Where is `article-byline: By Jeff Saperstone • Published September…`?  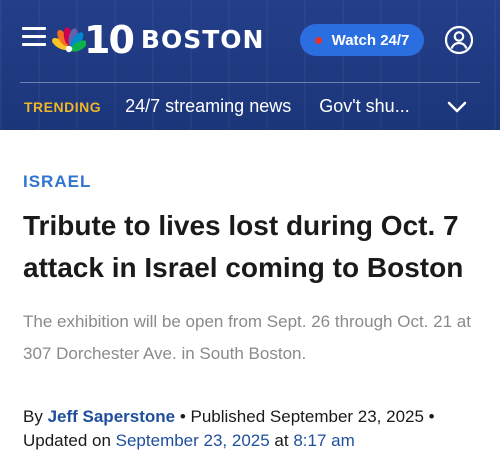
article-byline: By Jeff Saperstone • Published September… is located at coordinates (255, 429).